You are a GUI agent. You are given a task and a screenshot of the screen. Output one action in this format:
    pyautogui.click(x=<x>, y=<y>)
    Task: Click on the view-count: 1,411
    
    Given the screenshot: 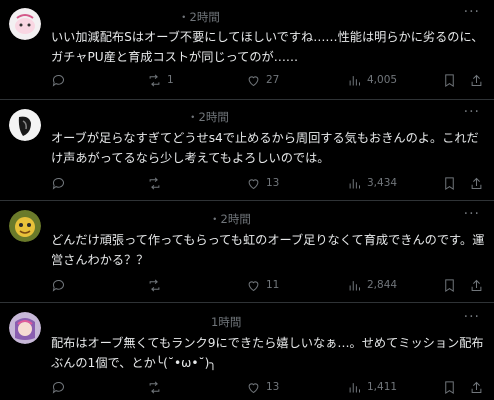 What is the action you would take?
    pyautogui.click(x=382, y=387)
    